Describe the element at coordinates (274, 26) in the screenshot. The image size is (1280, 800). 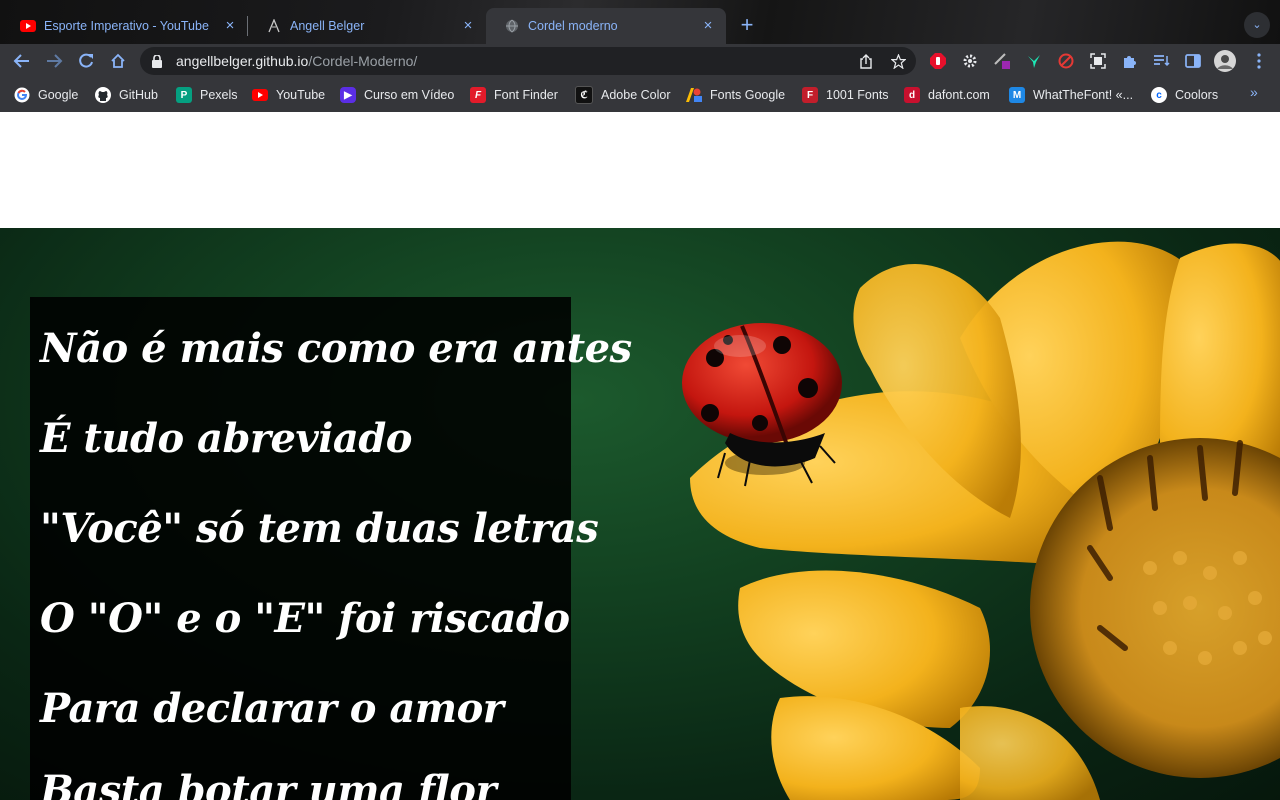
I see `github-pages-icon` at that location.